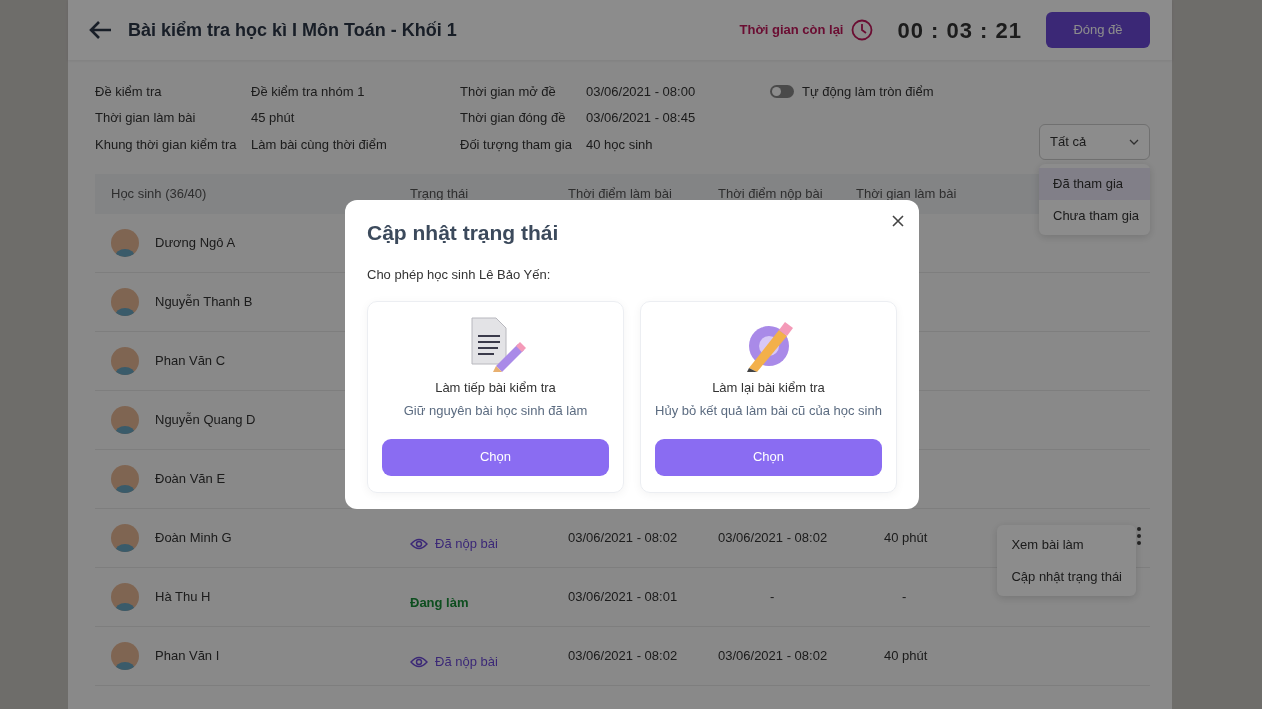  Describe the element at coordinates (770, 194) in the screenshot. I see `column-header: Thời điểm nộp bài` at that location.